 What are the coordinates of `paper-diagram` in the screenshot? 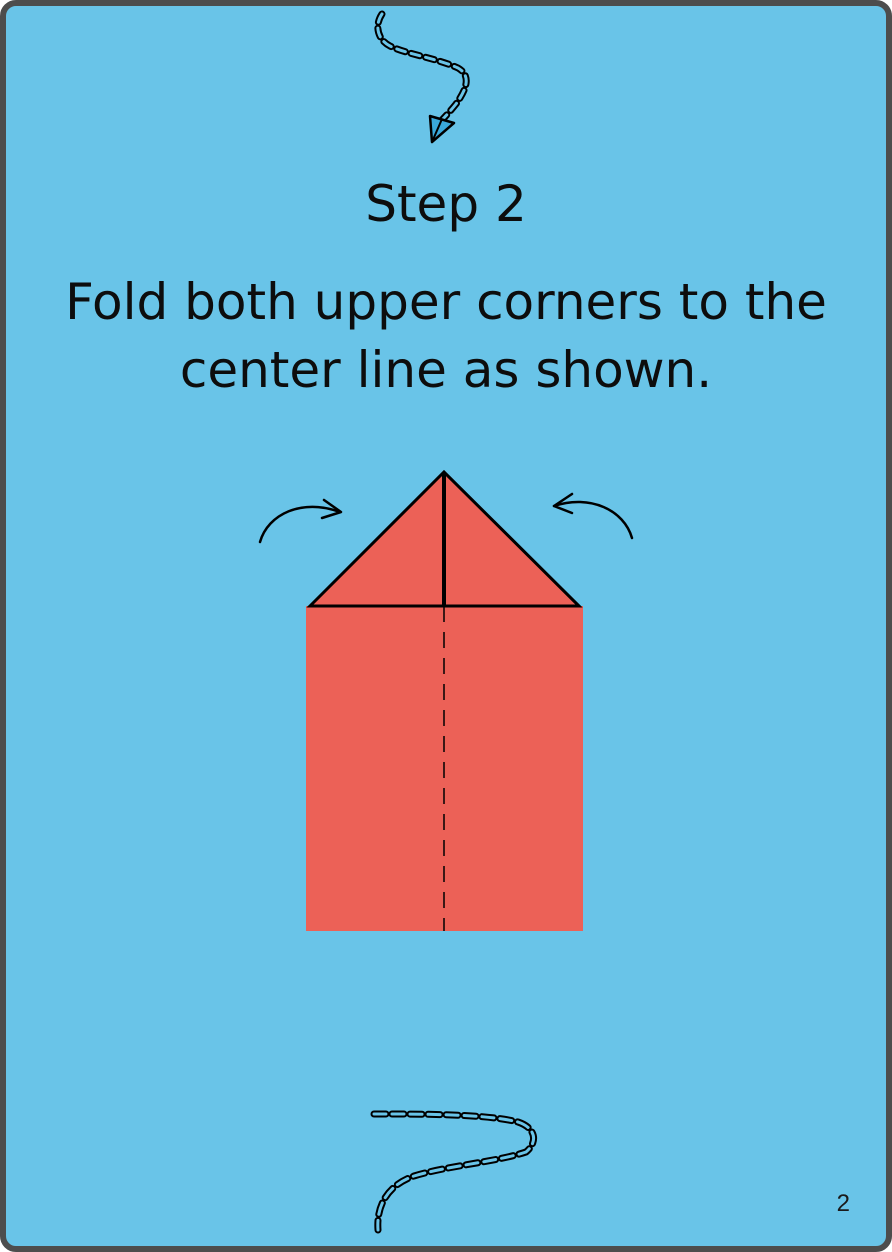 It's located at (444, 700).